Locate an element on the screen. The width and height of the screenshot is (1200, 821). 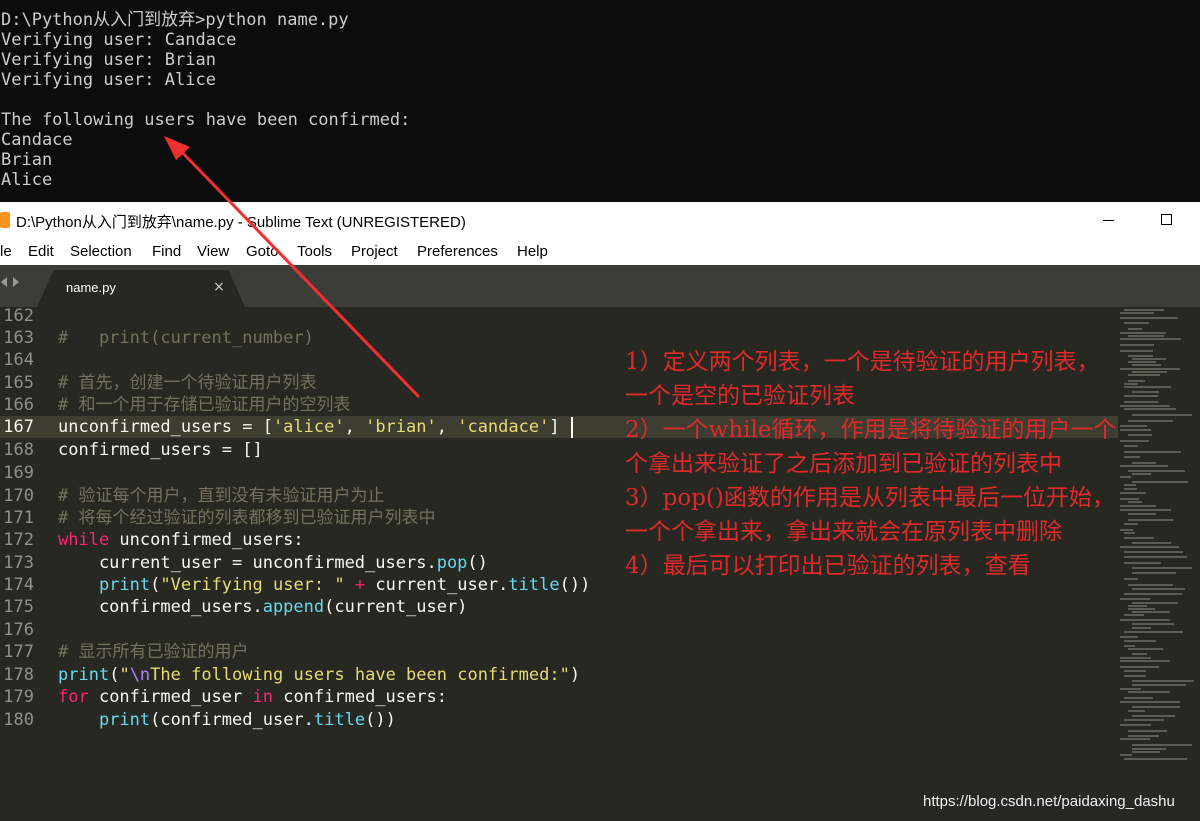
annotation-arrow is located at coordinates (292, 267).